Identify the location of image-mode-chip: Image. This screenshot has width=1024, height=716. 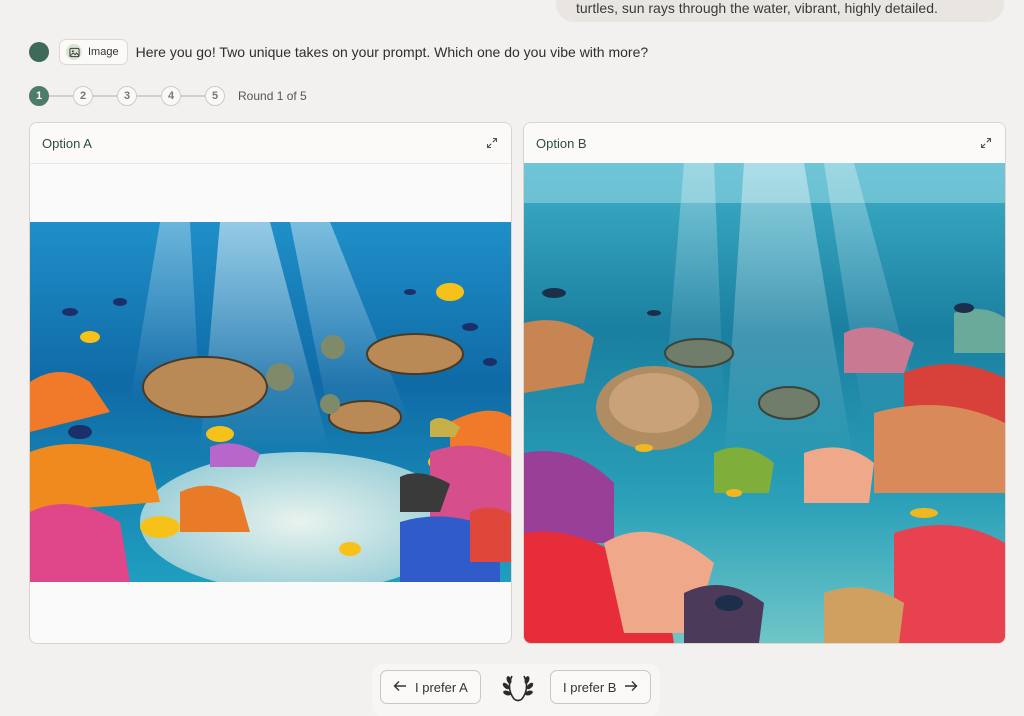
(93, 52).